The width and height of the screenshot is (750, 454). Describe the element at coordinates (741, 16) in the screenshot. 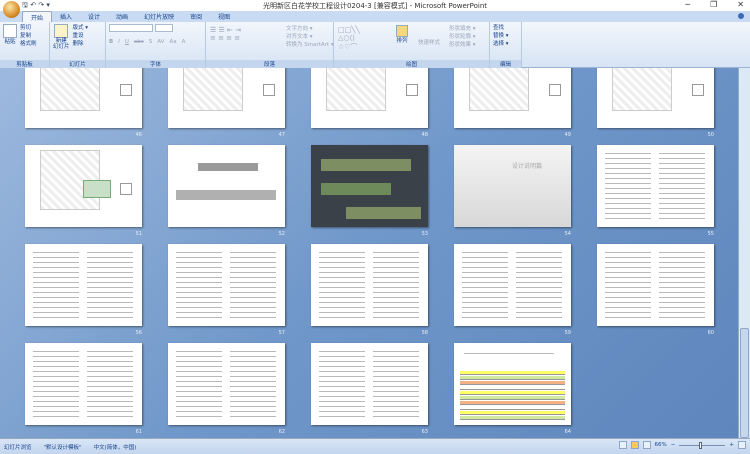

I see `help-icon` at that location.